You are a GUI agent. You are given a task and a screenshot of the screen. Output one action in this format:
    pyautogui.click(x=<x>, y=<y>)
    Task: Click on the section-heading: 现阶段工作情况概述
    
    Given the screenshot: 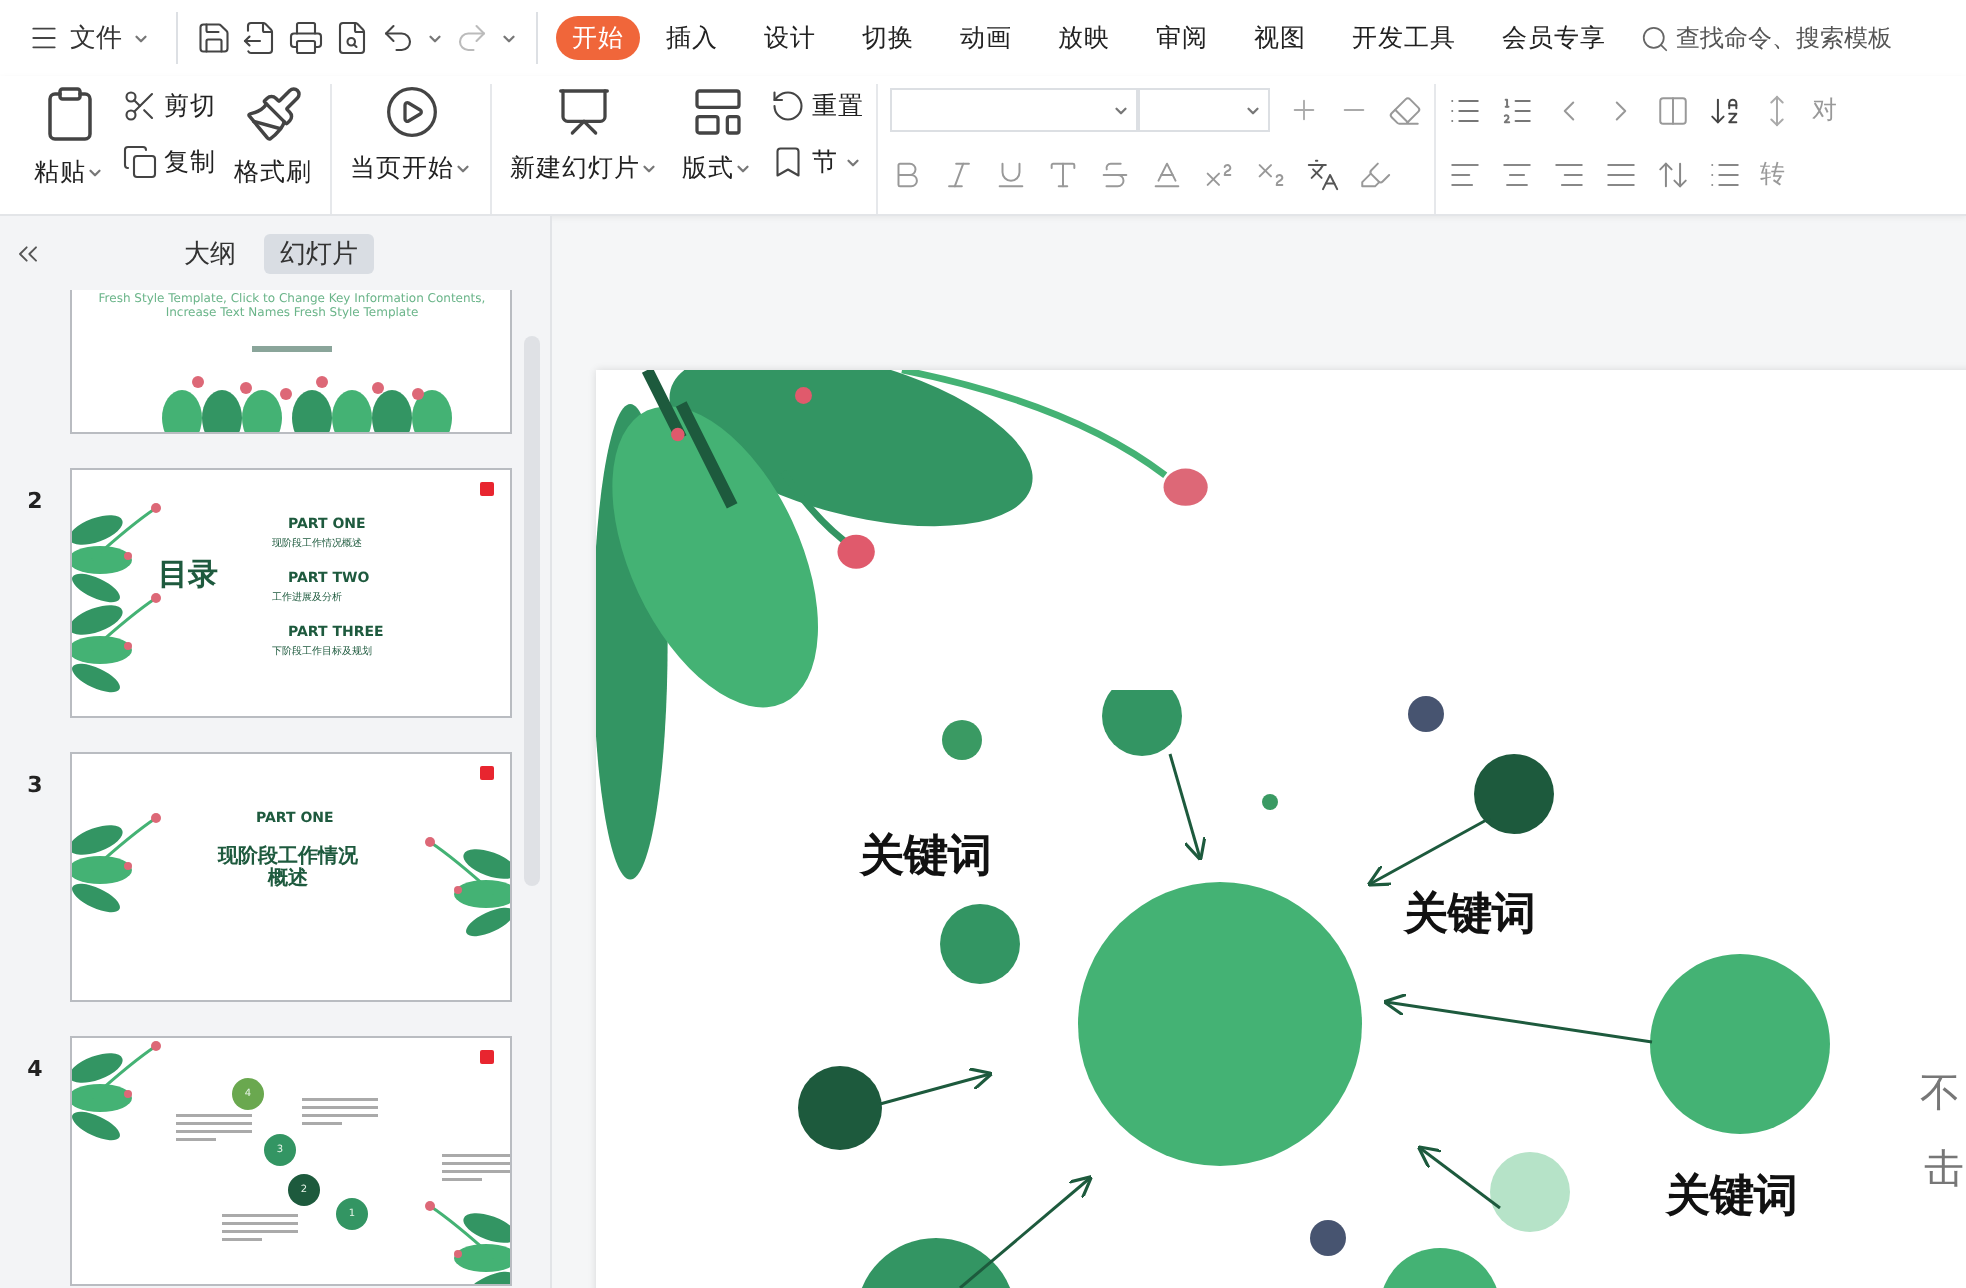 What is the action you would take?
    pyautogui.click(x=288, y=868)
    